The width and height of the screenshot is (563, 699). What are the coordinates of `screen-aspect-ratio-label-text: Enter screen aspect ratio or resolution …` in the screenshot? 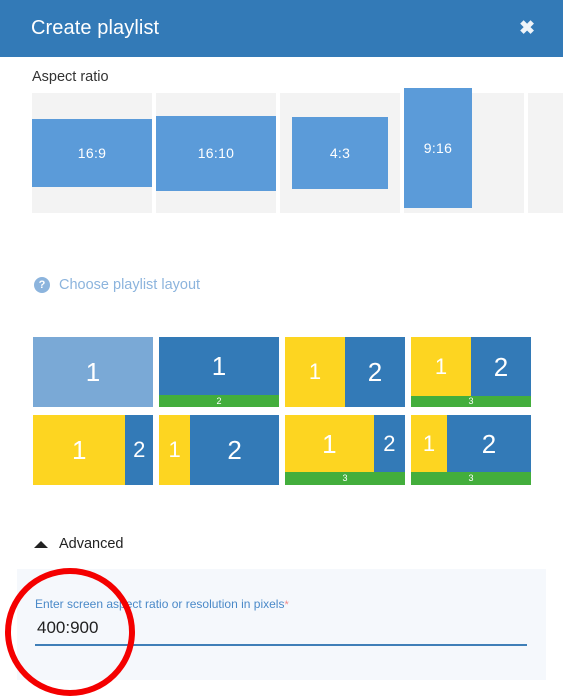 It's located at (160, 604).